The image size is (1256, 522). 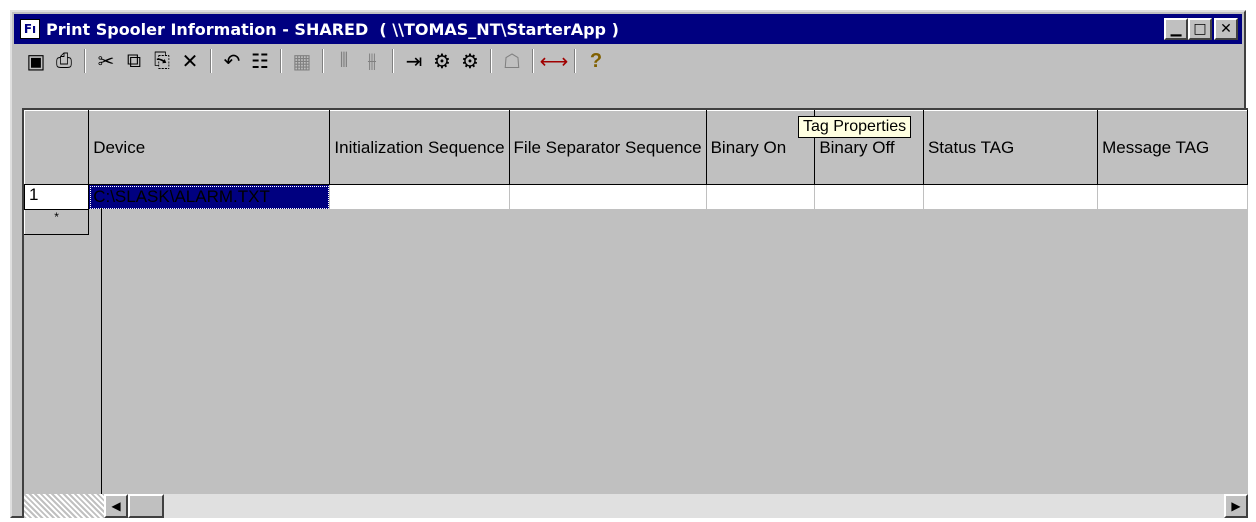 What do you see at coordinates (106, 61) in the screenshot?
I see `cut-icon: ✂` at bounding box center [106, 61].